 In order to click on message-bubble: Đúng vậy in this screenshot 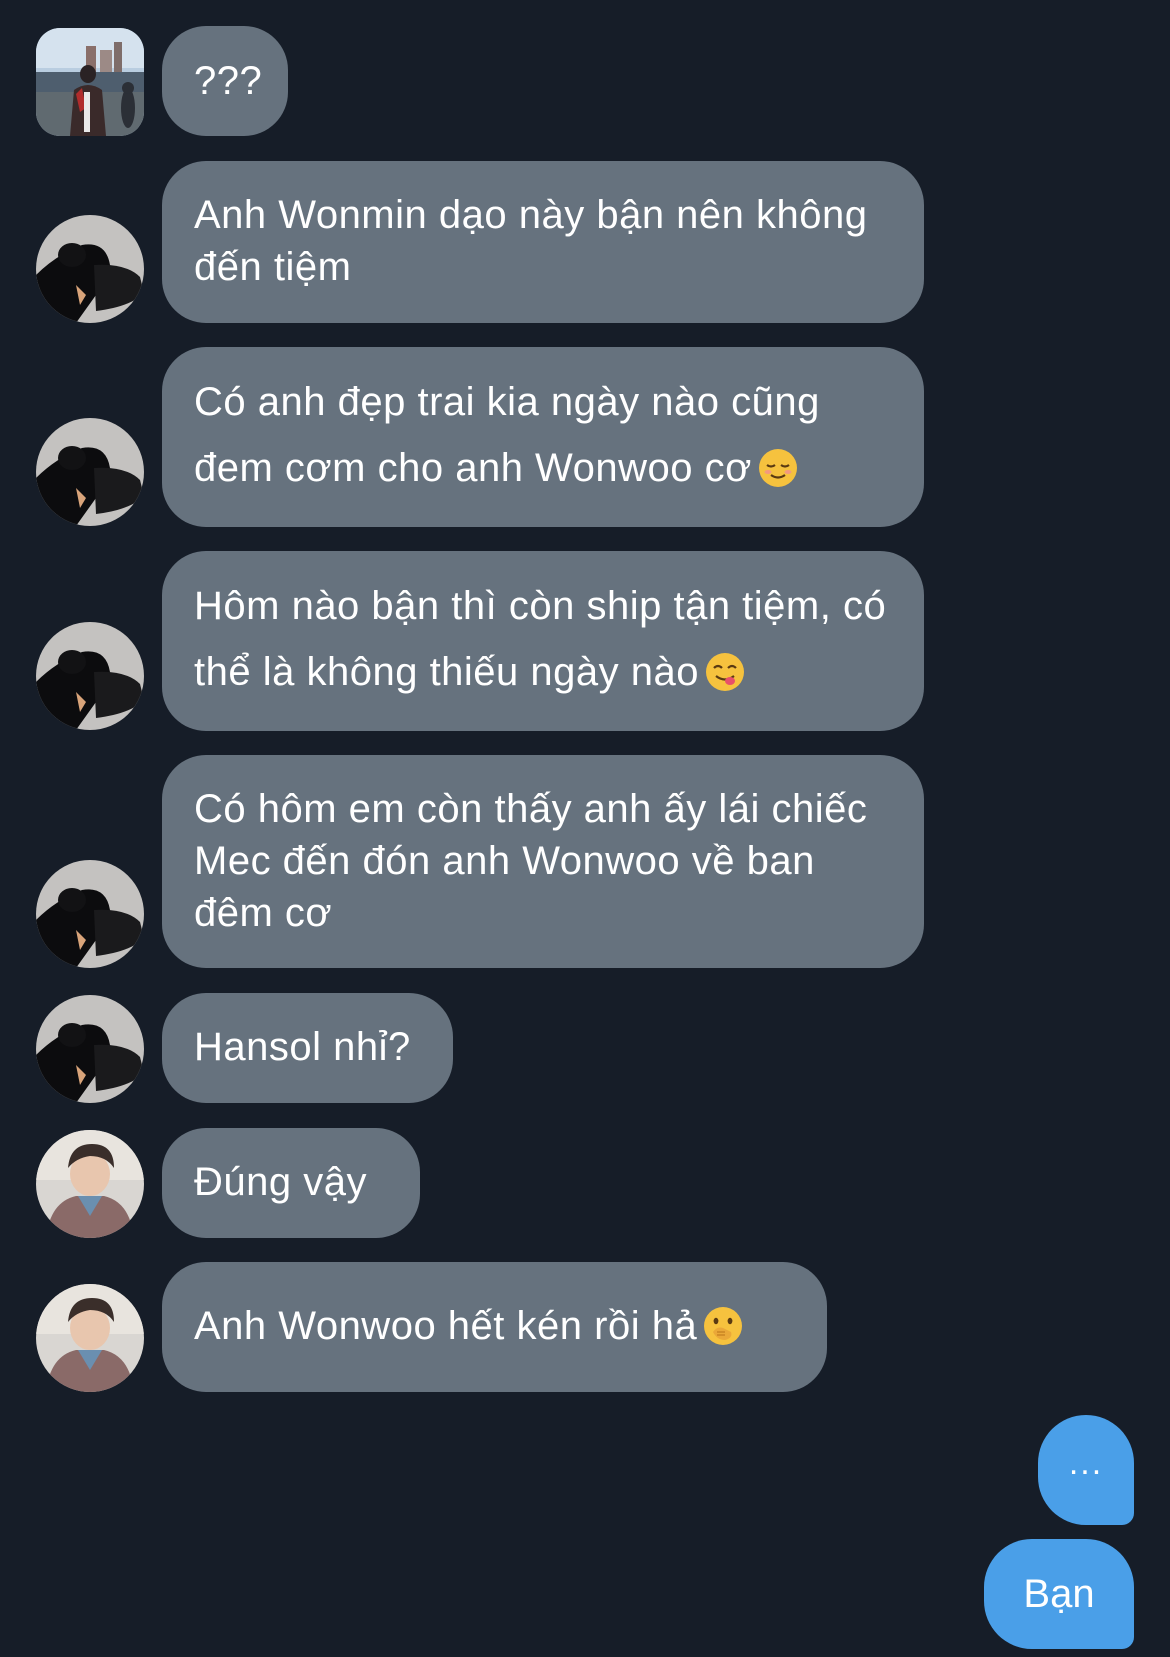, I will do `click(291, 1183)`.